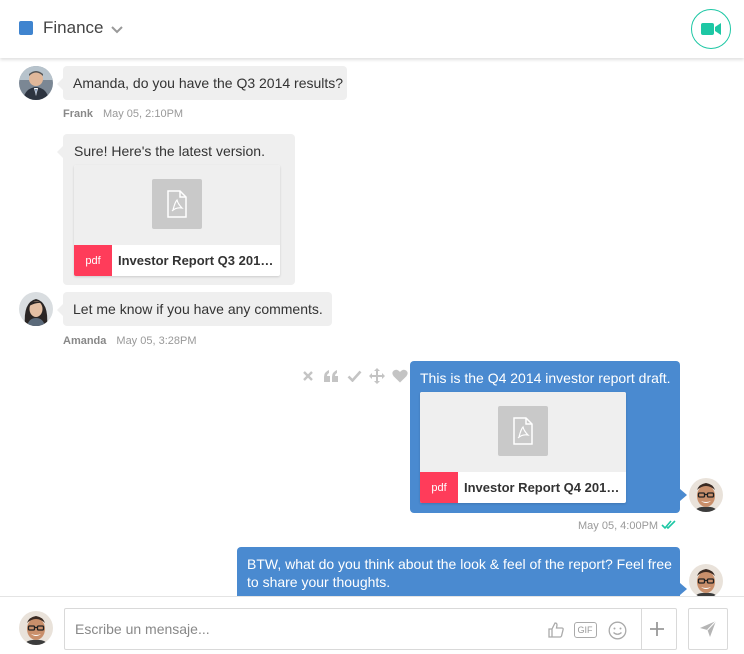 The height and width of the screenshot is (654, 744). I want to click on channel-color-square-icon, so click(26, 28).